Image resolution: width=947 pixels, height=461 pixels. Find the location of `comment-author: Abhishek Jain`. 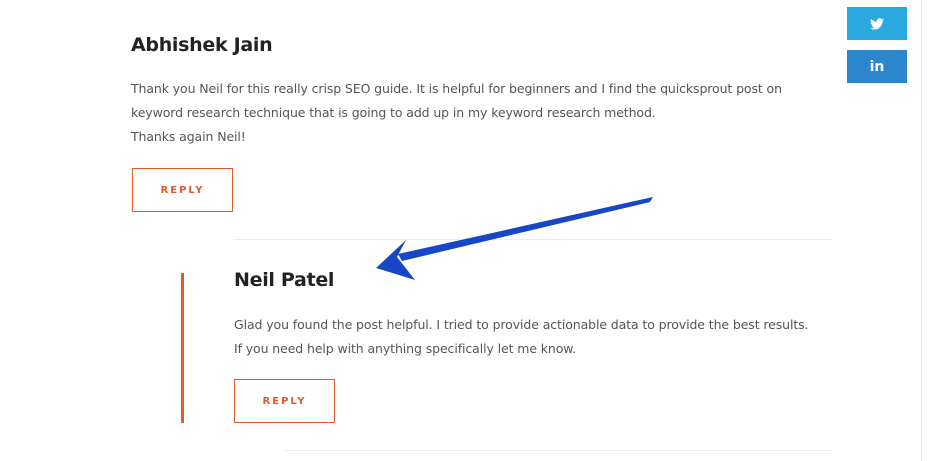

comment-author: Abhishek Jain is located at coordinates (202, 45).